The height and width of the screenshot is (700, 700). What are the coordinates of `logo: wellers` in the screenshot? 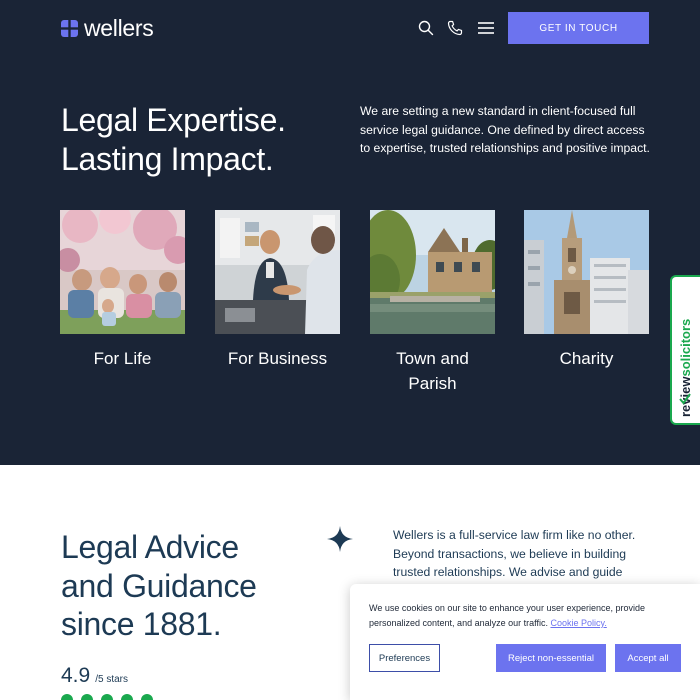 It's located at (107, 27).